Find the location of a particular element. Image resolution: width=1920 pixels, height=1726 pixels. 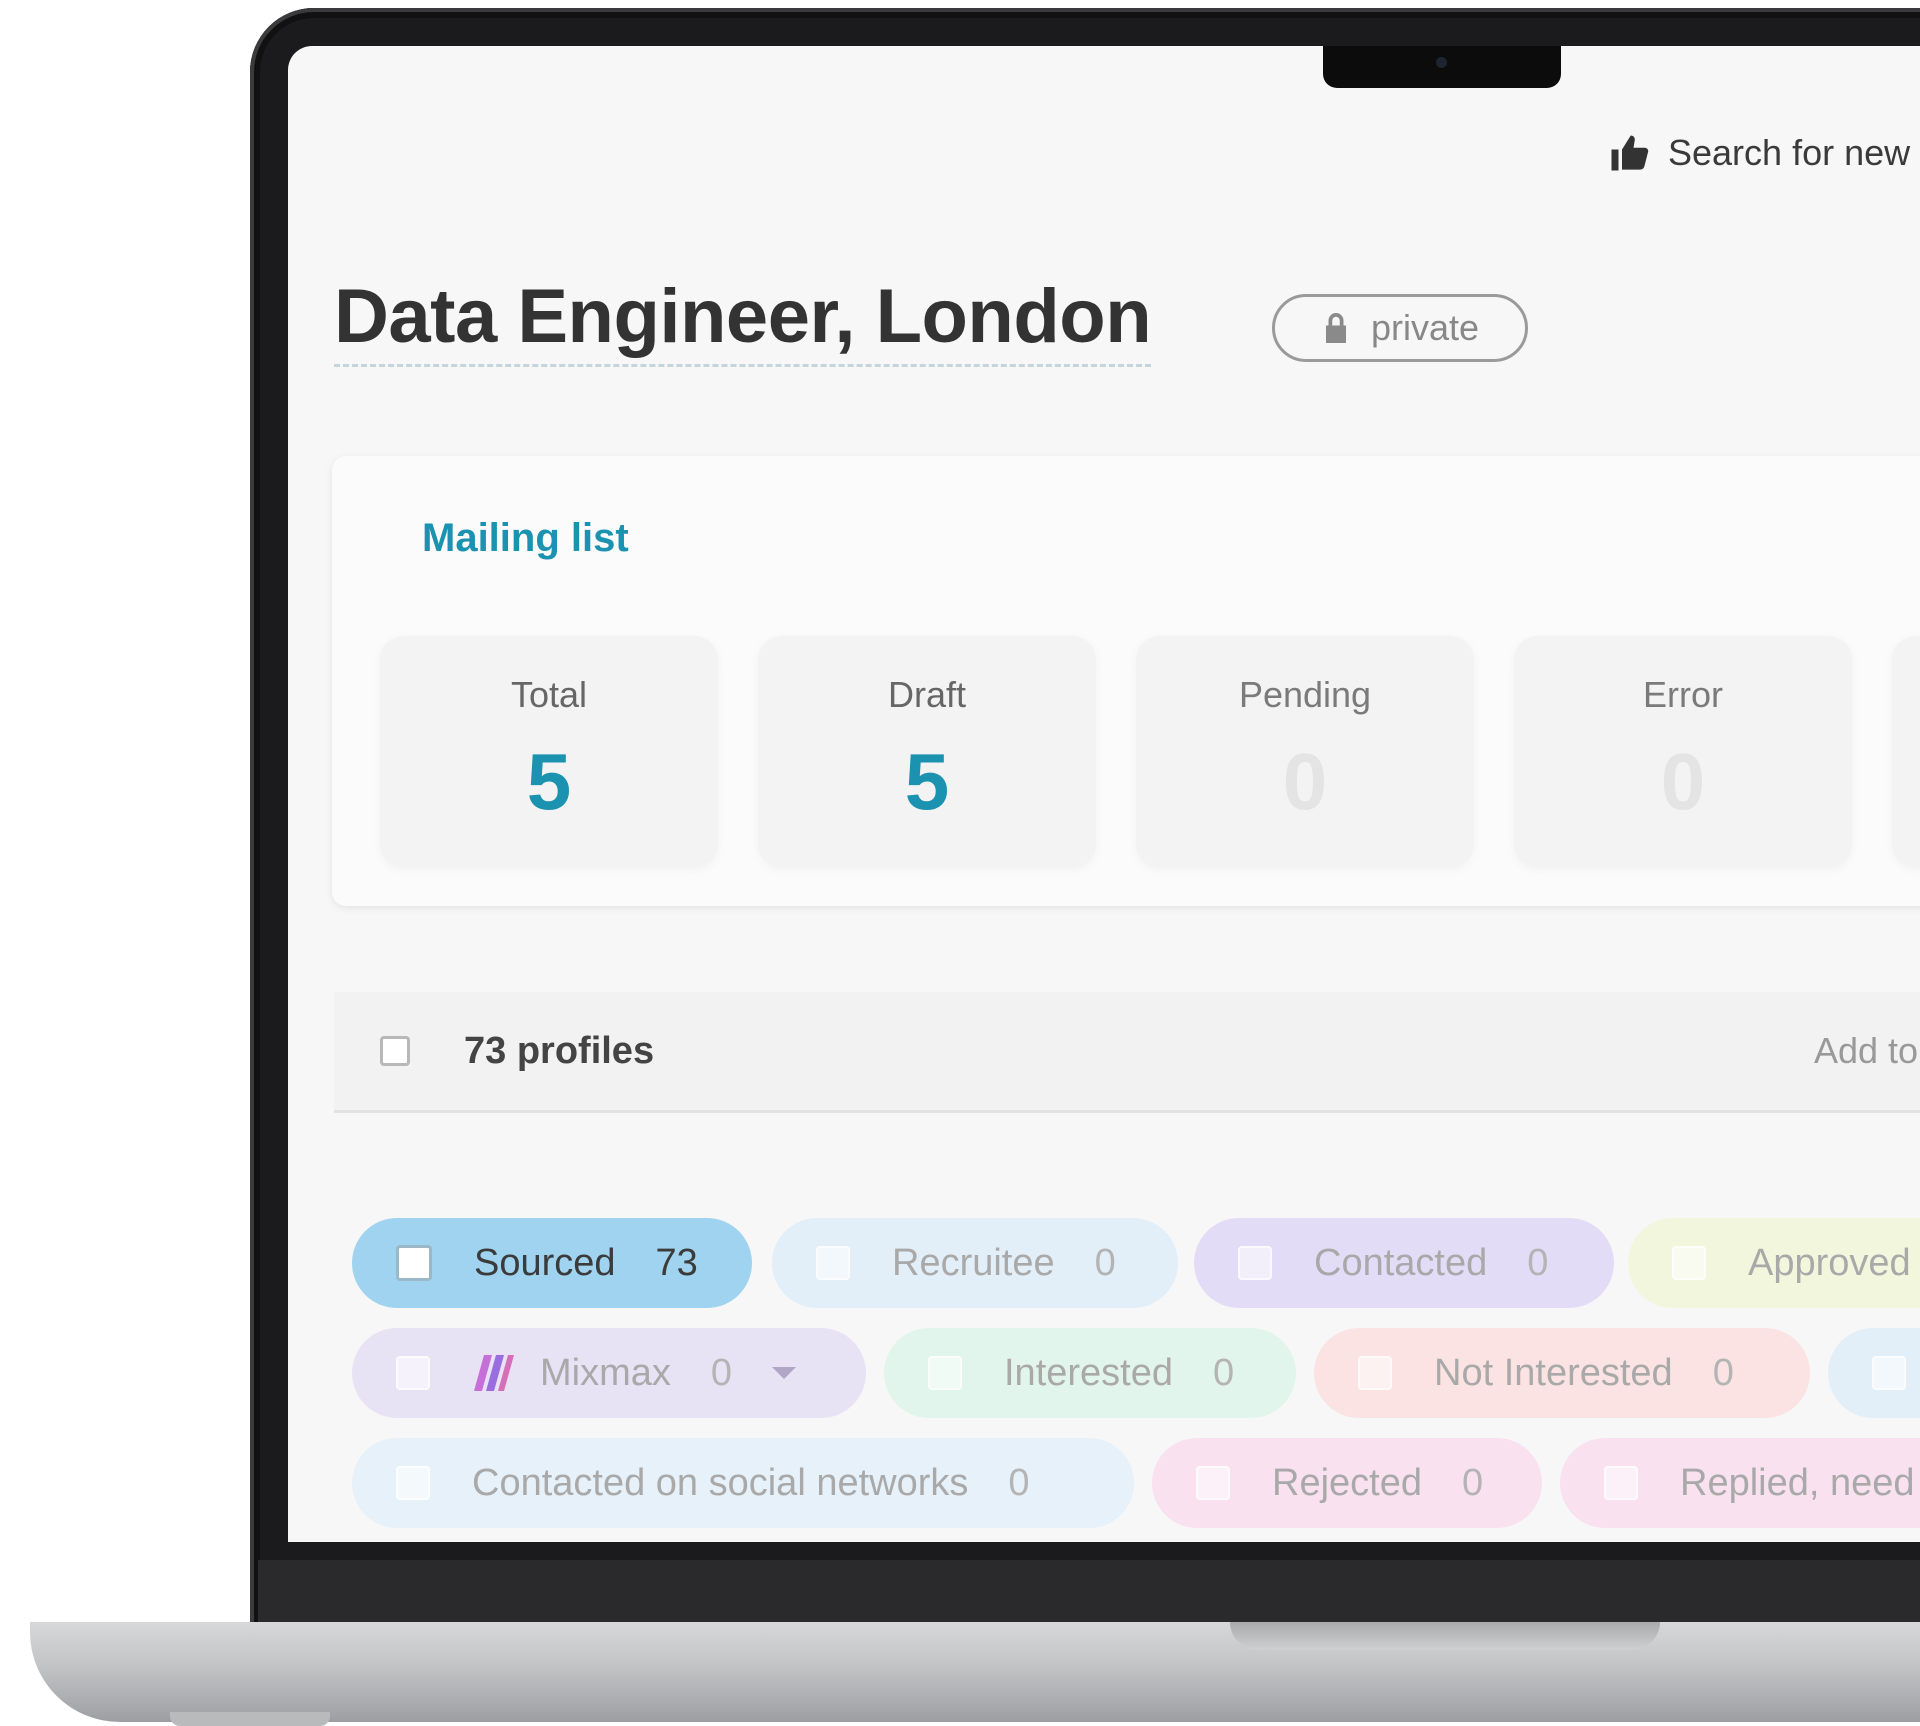

stat-error: Error 0 is located at coordinates (1683, 752).